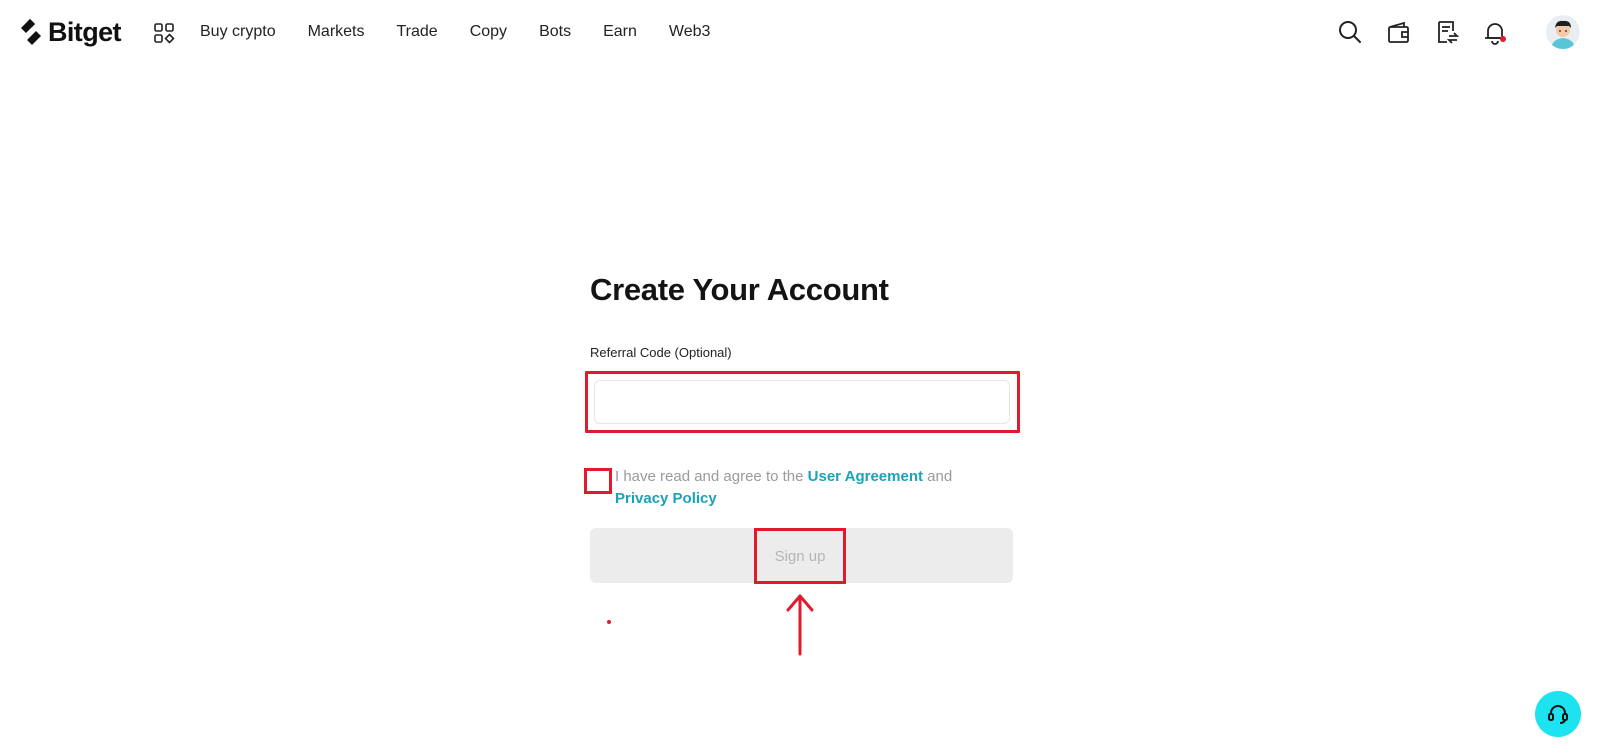 Image resolution: width=1600 pixels, height=756 pixels. I want to click on bitget-logo-mark-icon, so click(31, 32).